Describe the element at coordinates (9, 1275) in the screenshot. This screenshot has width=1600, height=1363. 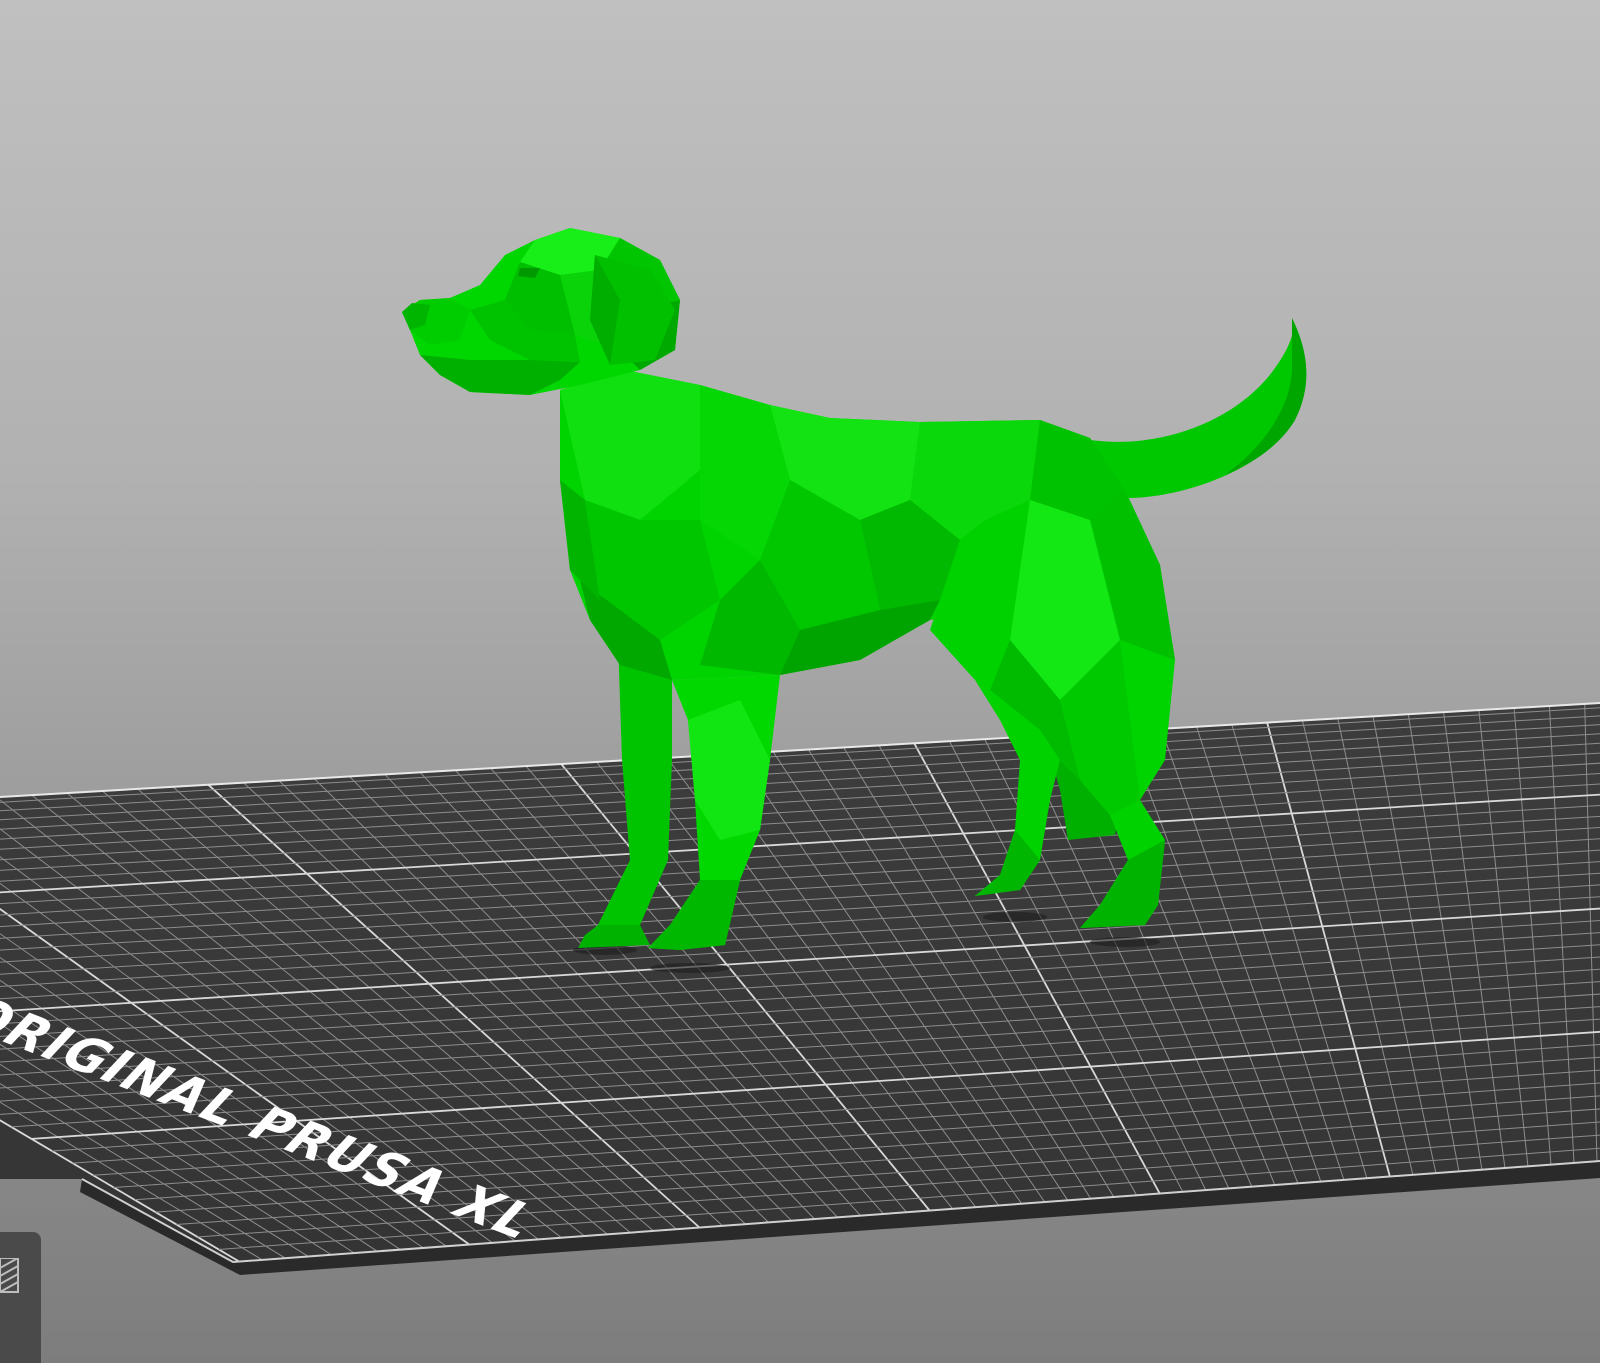
I see `layers-icon` at that location.